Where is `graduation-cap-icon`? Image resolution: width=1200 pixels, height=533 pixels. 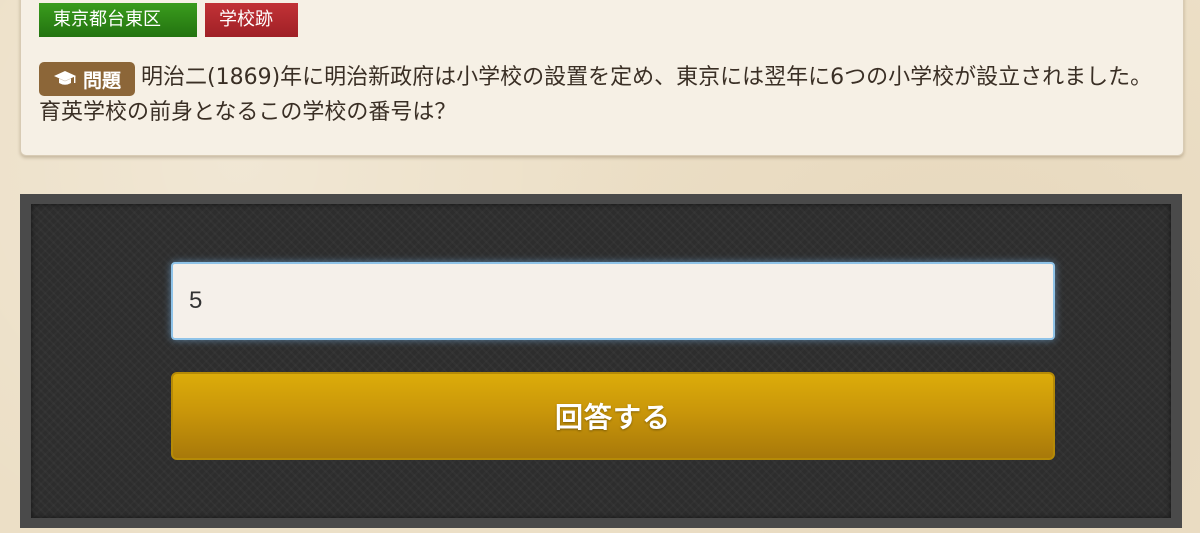 graduation-cap-icon is located at coordinates (65, 79).